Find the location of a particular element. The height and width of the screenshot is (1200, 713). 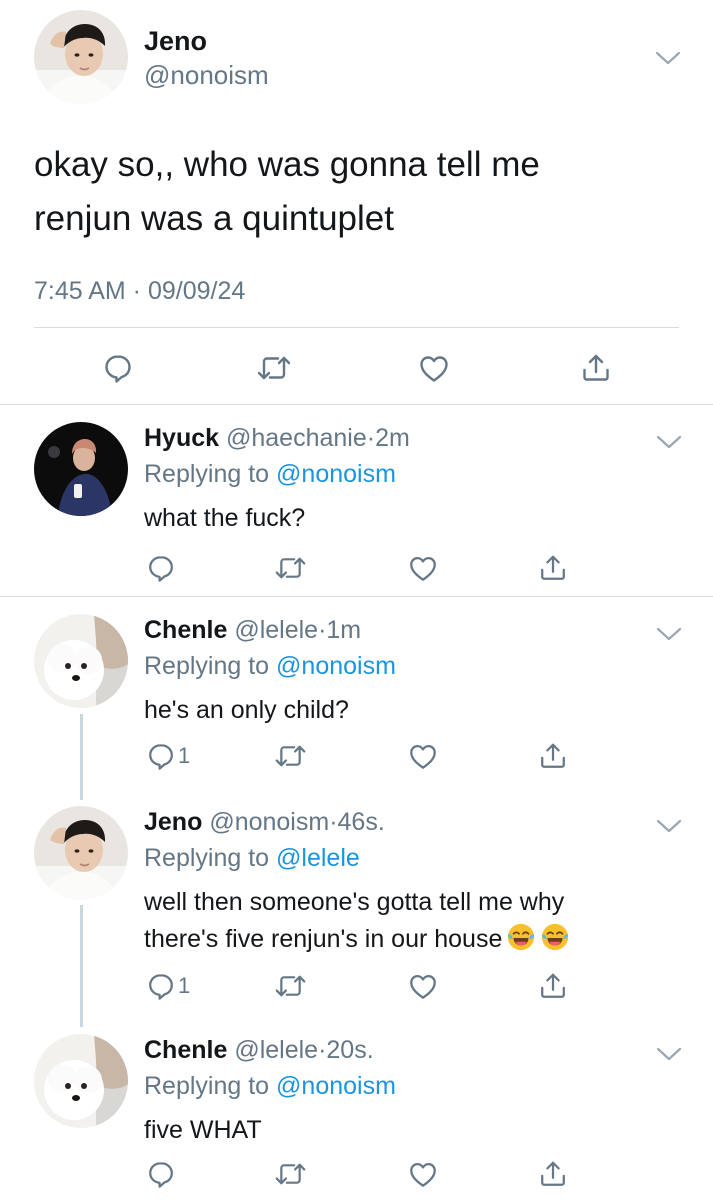

face-with-tears-of-joy-icon is located at coordinates (521, 937).